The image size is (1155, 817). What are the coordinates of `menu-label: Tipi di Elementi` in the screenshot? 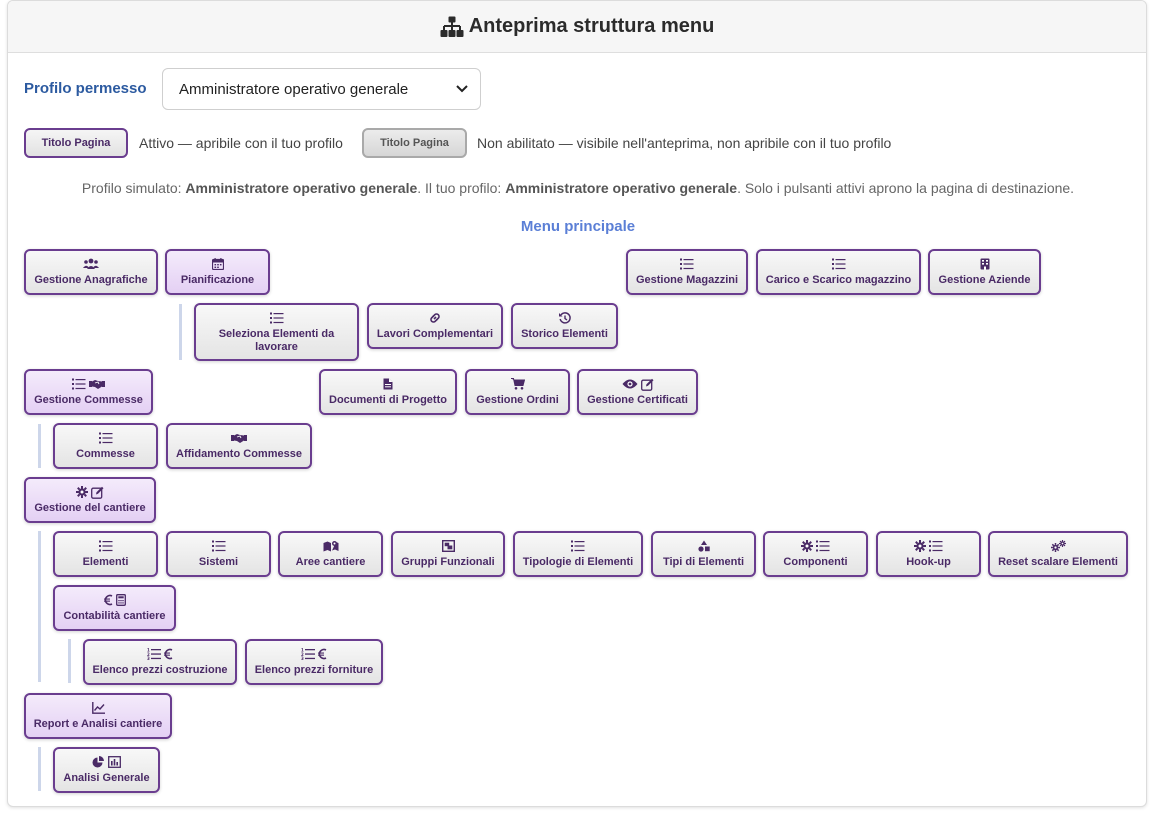 It's located at (703, 562).